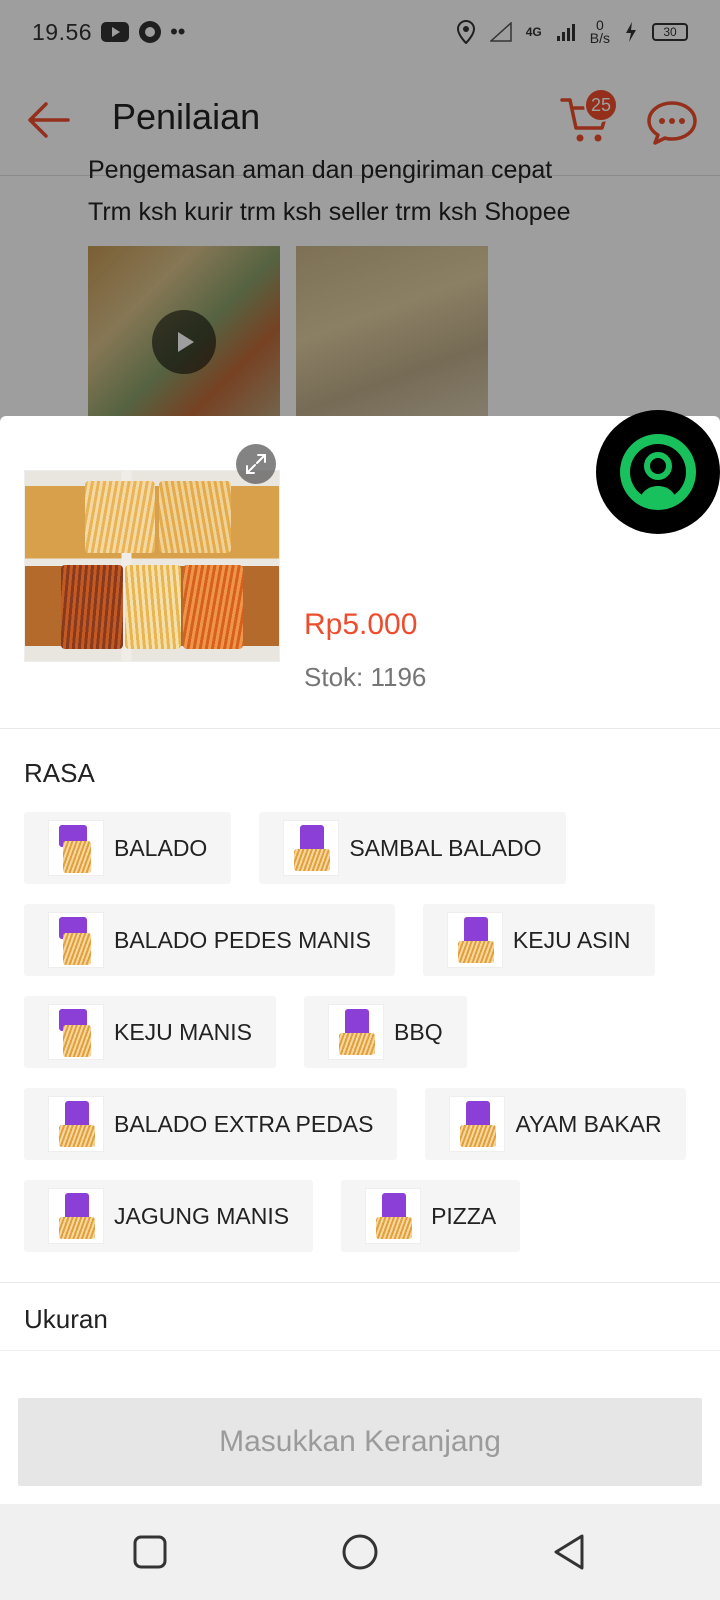 This screenshot has height=1600, width=720. I want to click on variant-label: BALADO EXTRA PEDAS, so click(244, 1123).